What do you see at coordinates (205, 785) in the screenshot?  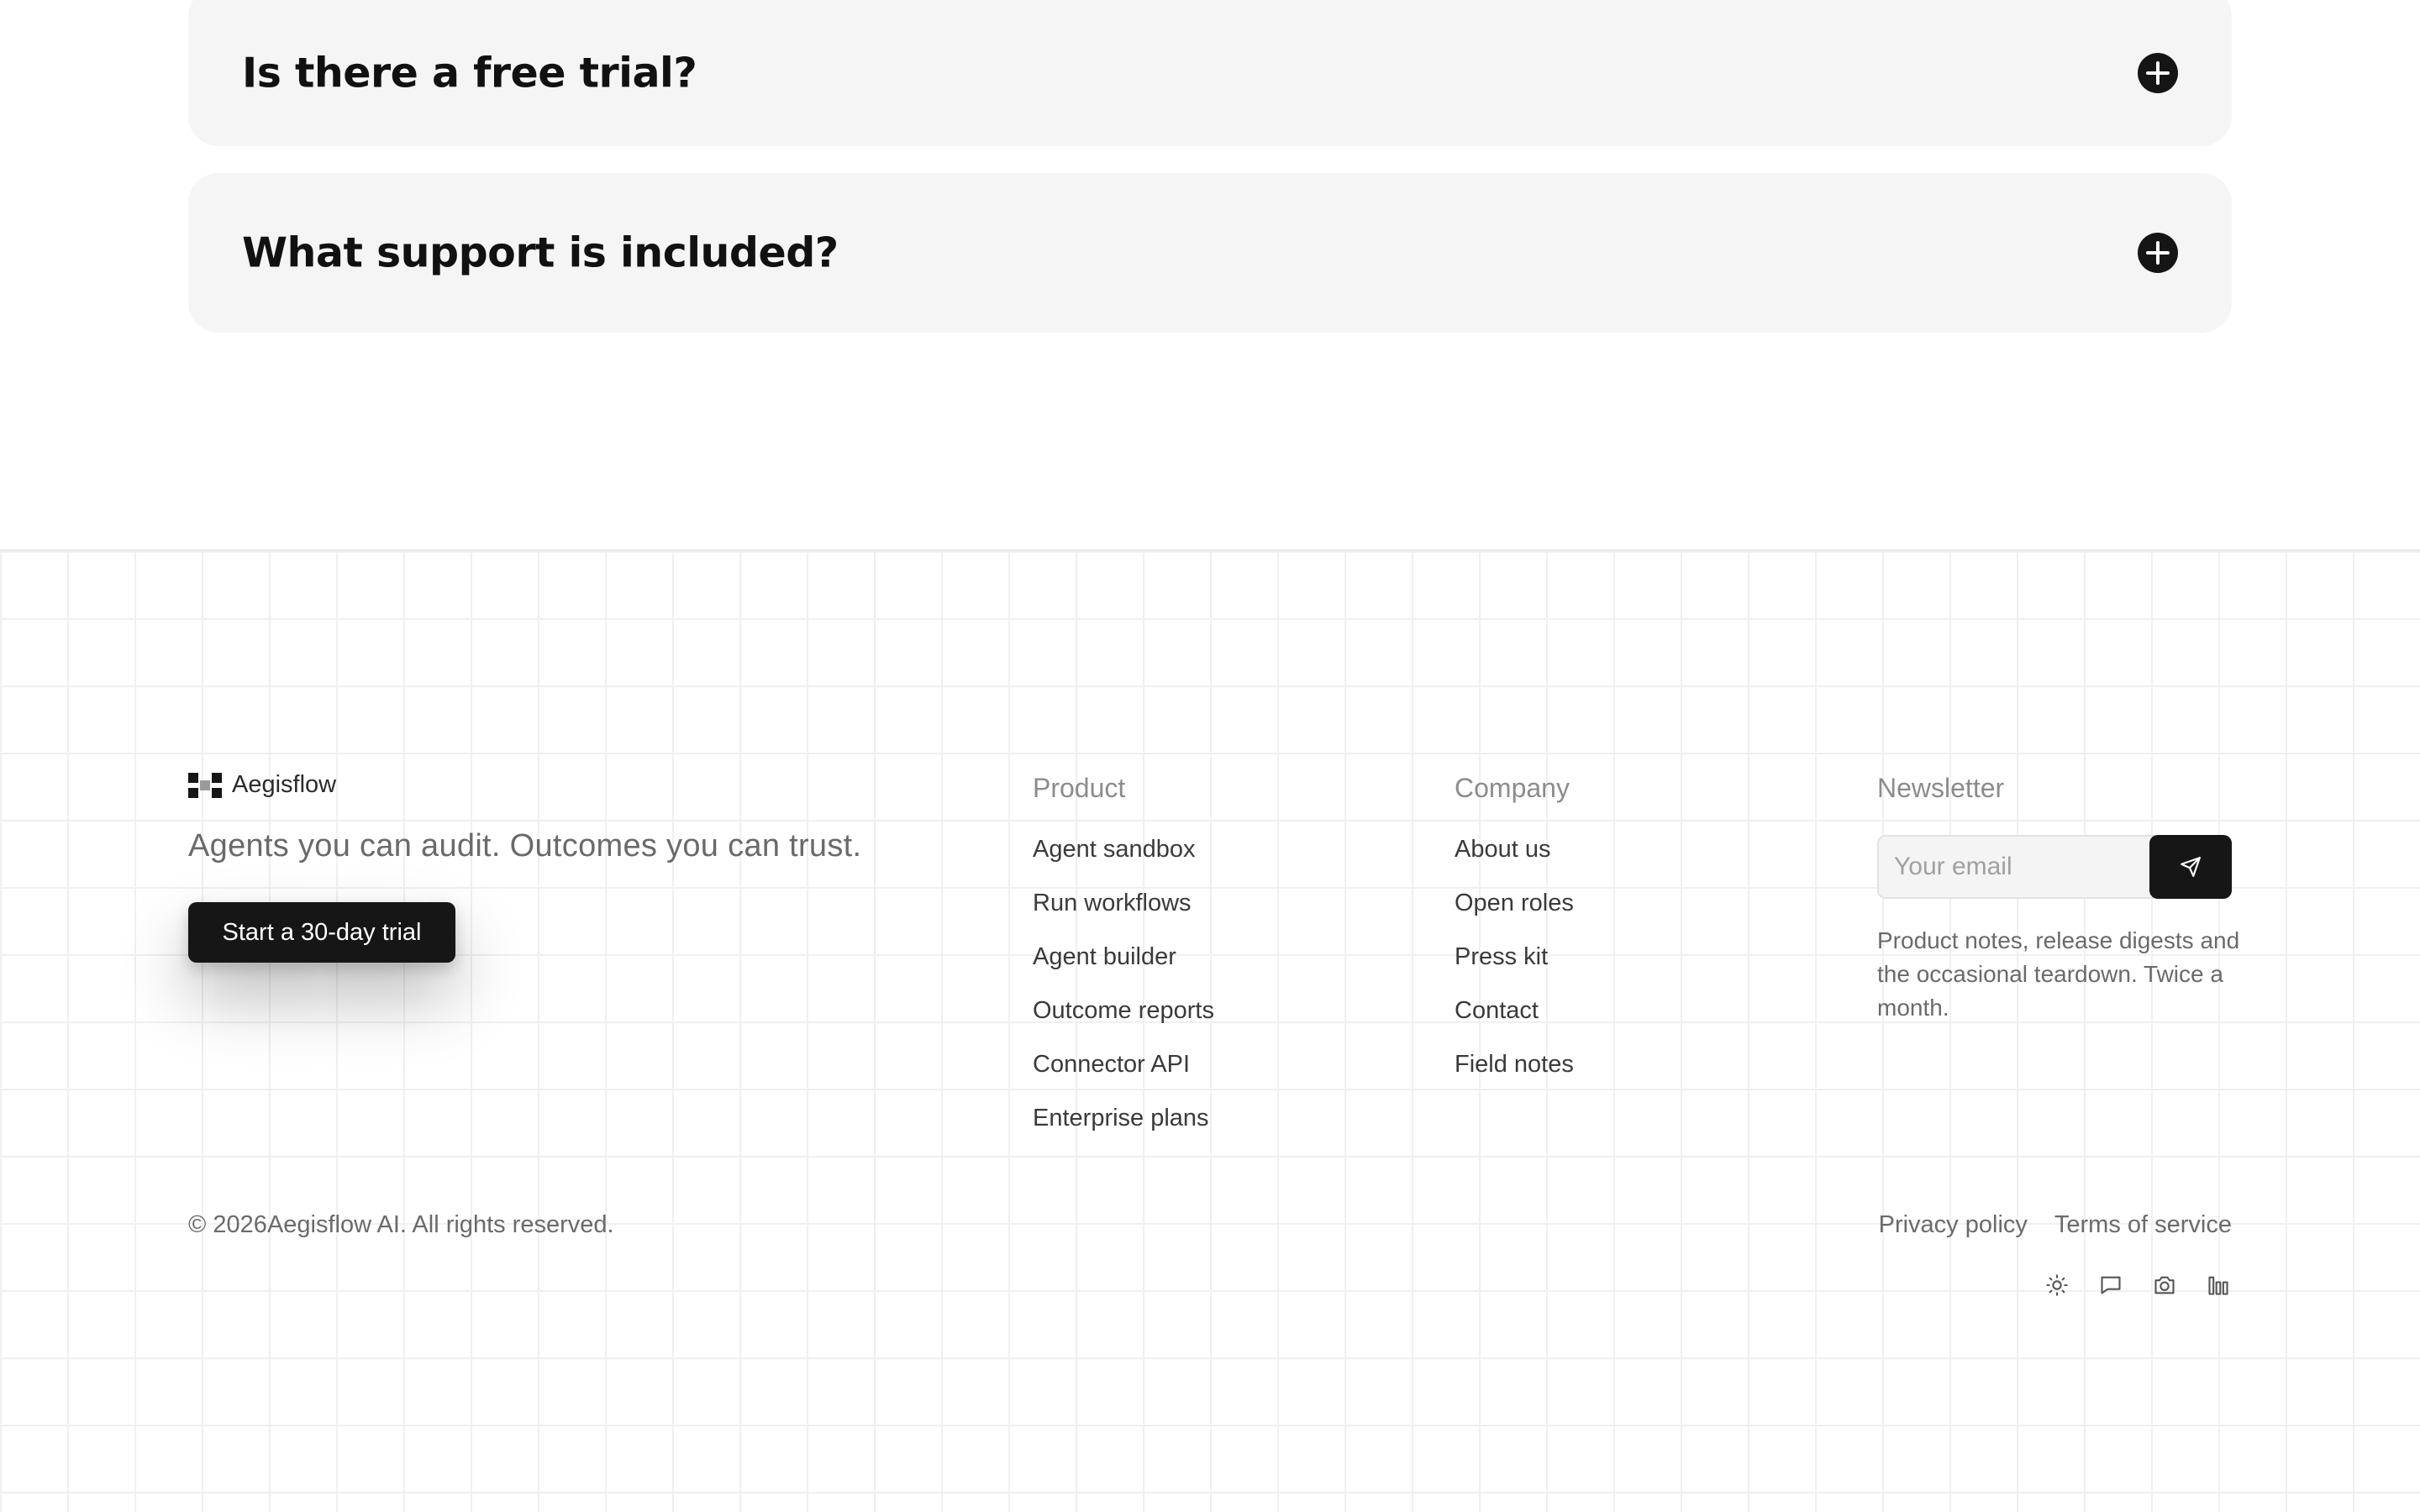 I see `logo-icon` at bounding box center [205, 785].